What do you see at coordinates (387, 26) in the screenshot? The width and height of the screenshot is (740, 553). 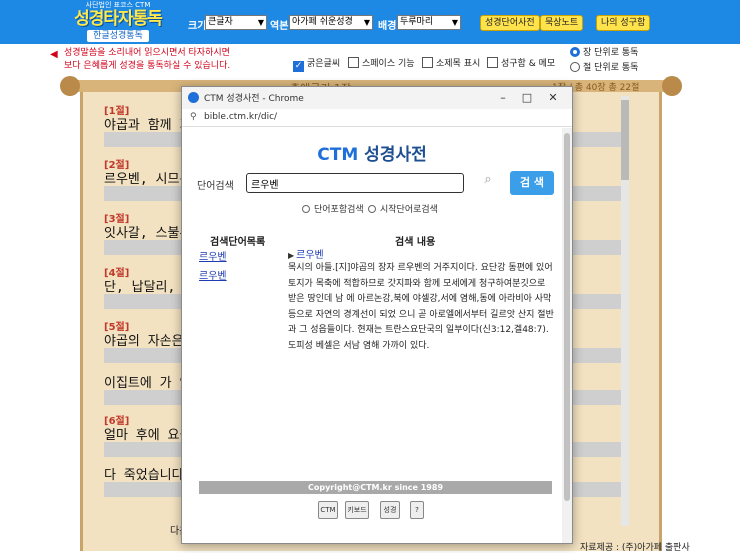 I see `bg-label: 배경` at bounding box center [387, 26].